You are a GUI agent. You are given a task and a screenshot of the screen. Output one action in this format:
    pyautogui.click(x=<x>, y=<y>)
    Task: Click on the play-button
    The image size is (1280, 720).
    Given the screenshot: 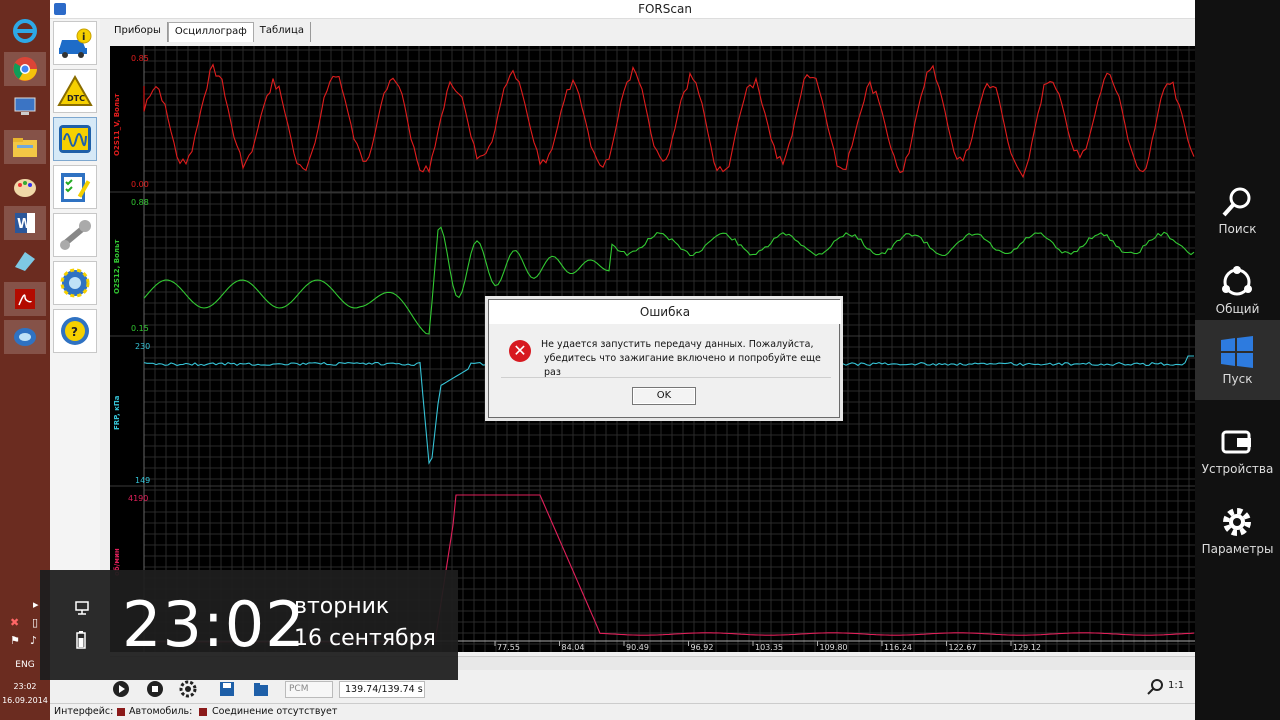 What is the action you would take?
    pyautogui.click(x=121, y=689)
    